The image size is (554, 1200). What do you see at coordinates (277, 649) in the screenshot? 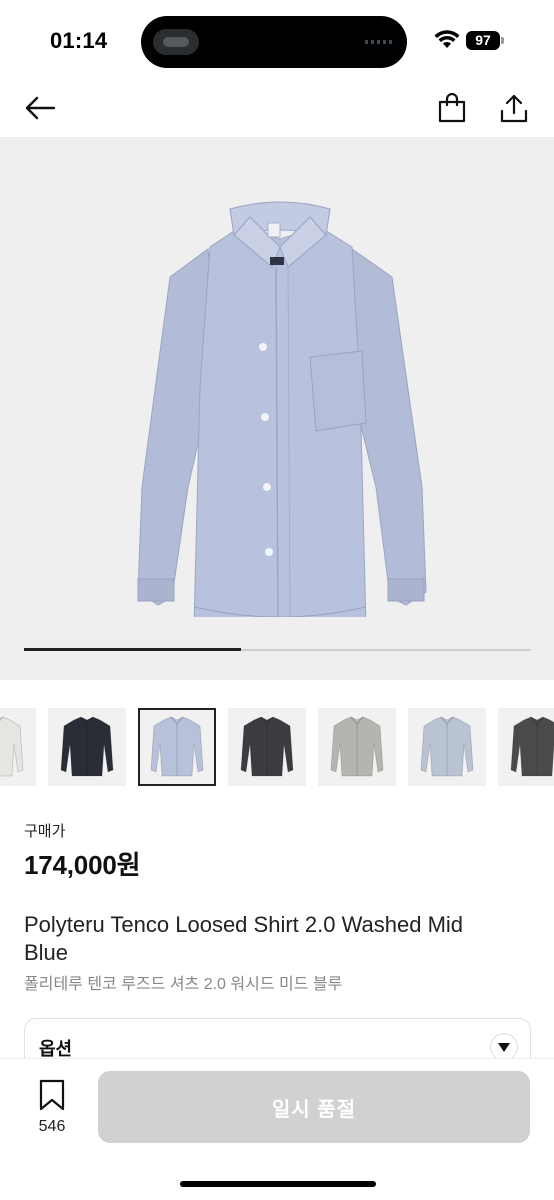
I see `carousel-progress` at bounding box center [277, 649].